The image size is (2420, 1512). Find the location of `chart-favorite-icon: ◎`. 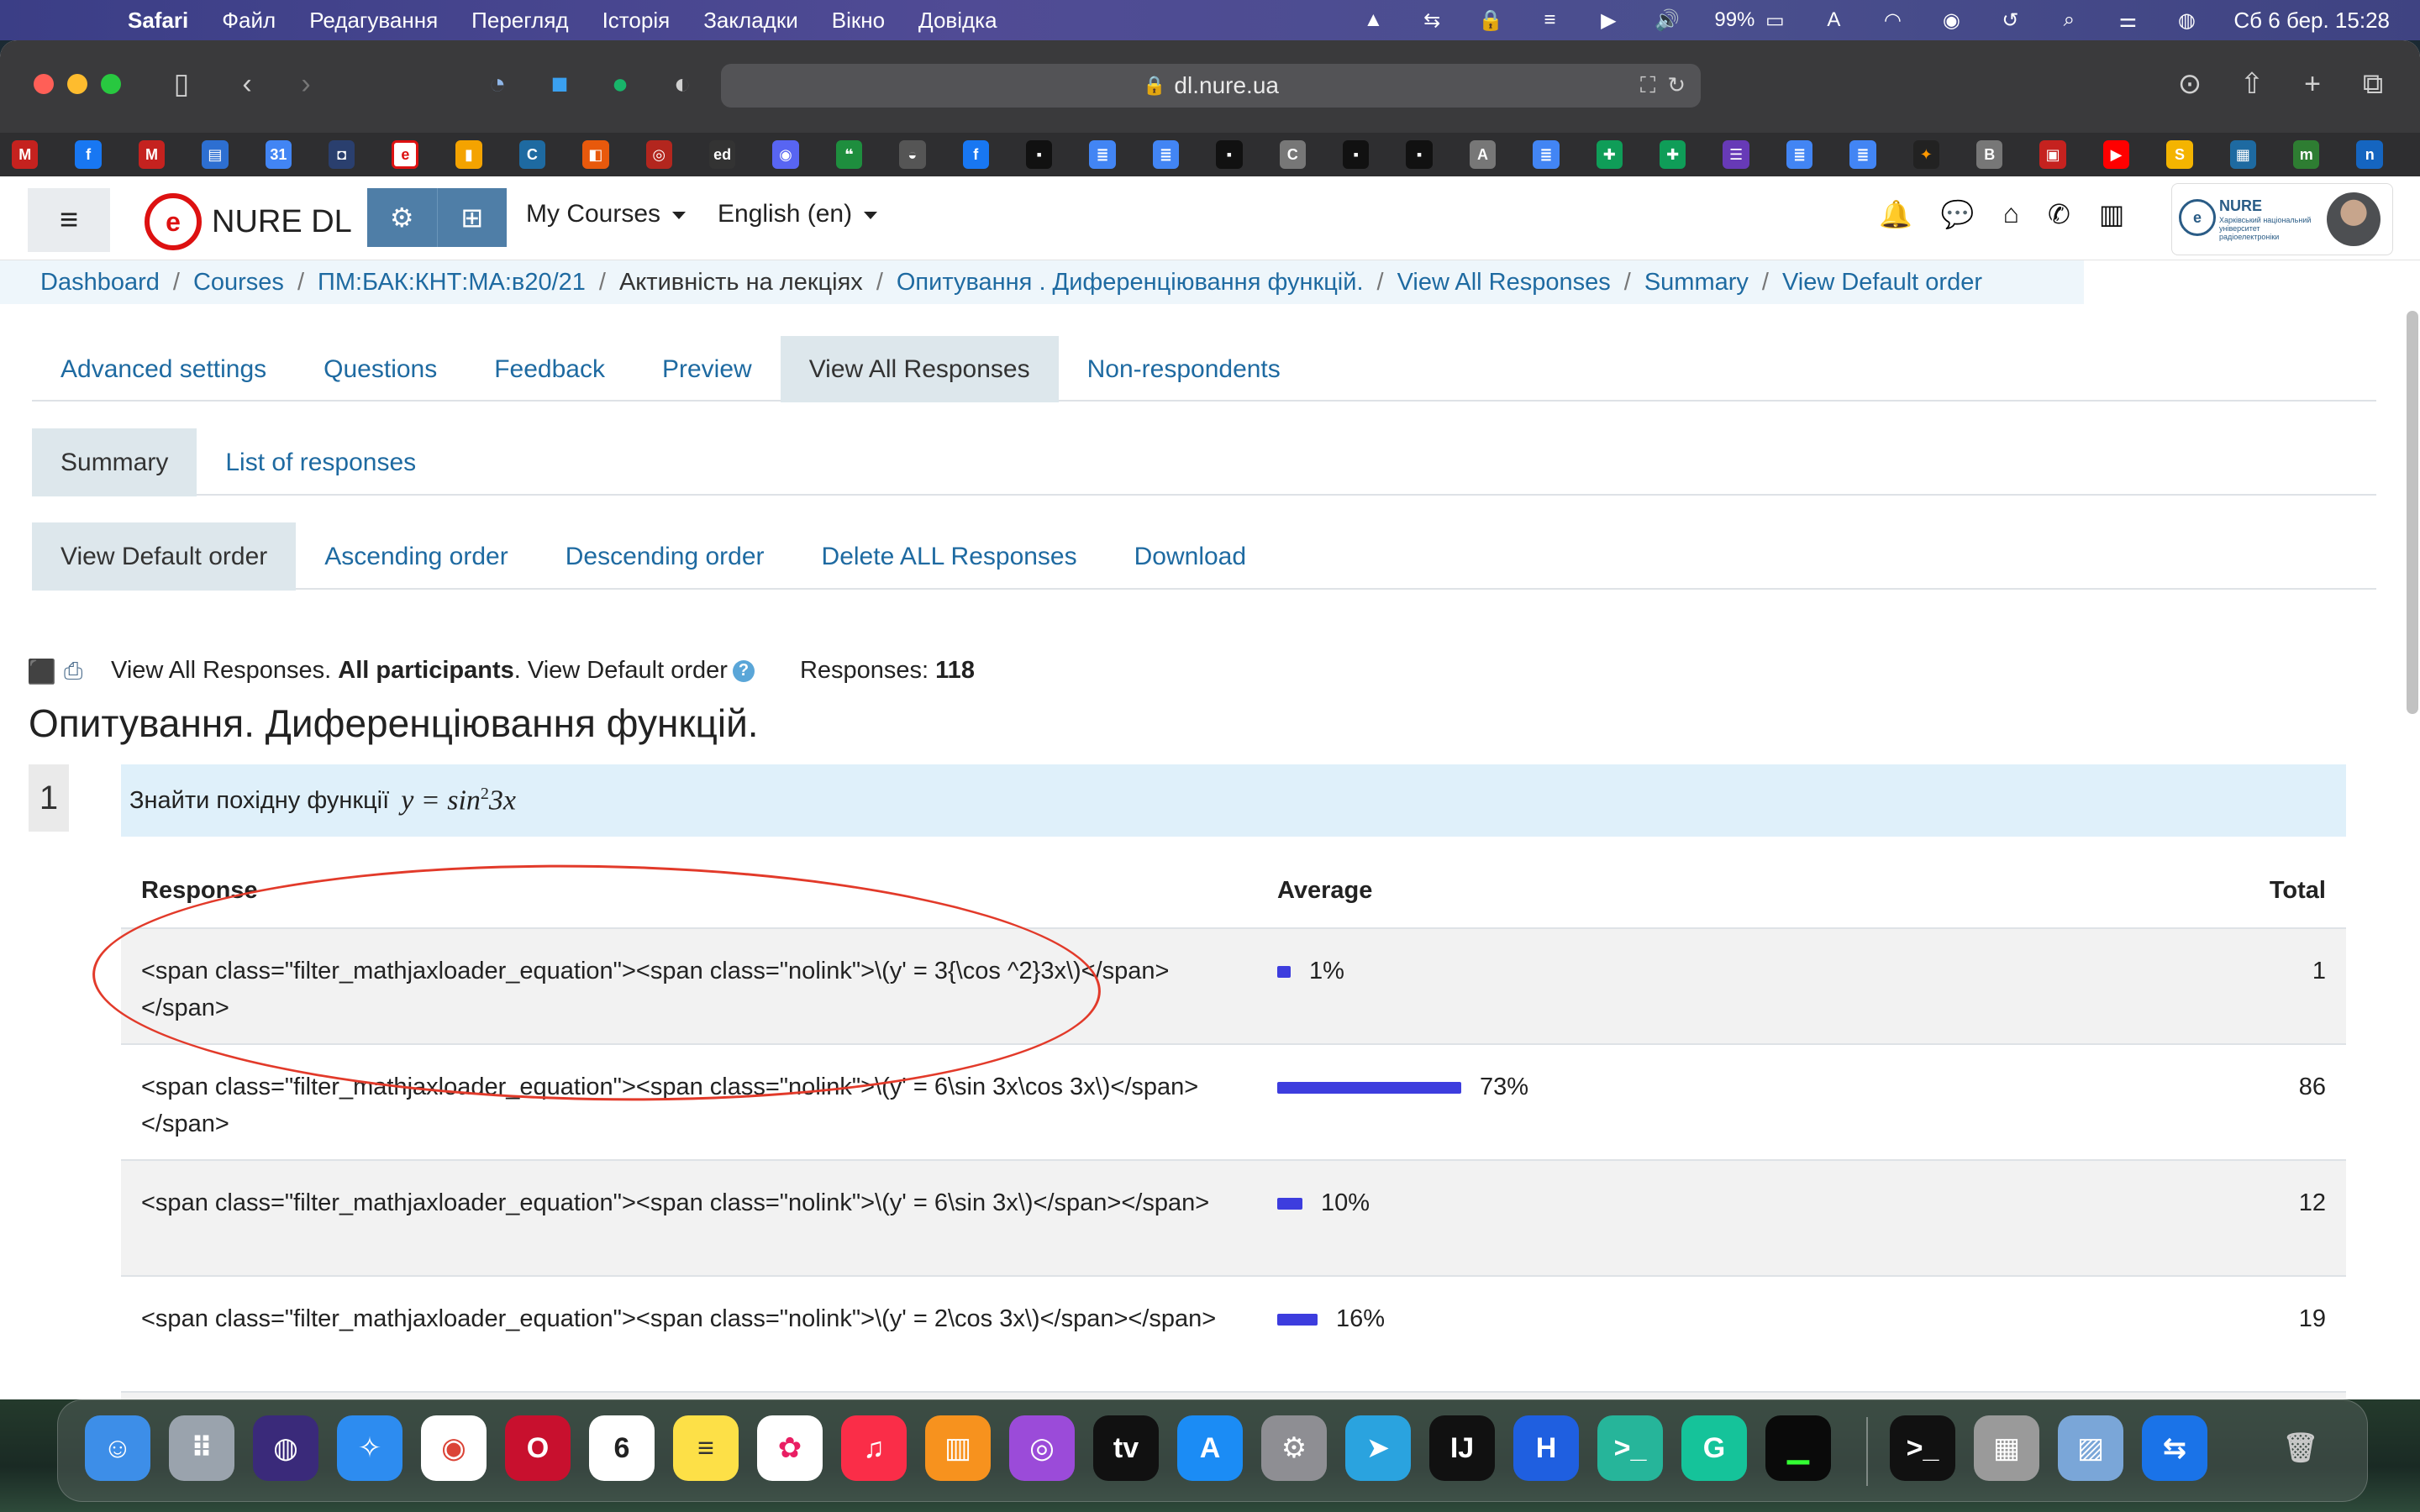

chart-favorite-icon: ◎ is located at coordinates (658, 154).